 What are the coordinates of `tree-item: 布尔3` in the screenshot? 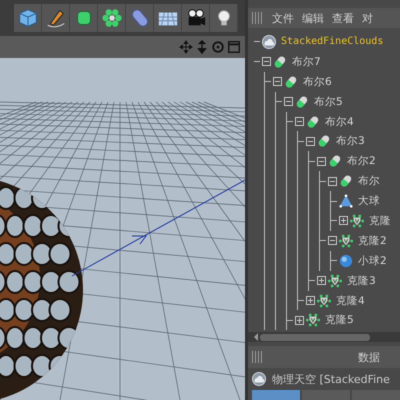 It's located at (350, 141).